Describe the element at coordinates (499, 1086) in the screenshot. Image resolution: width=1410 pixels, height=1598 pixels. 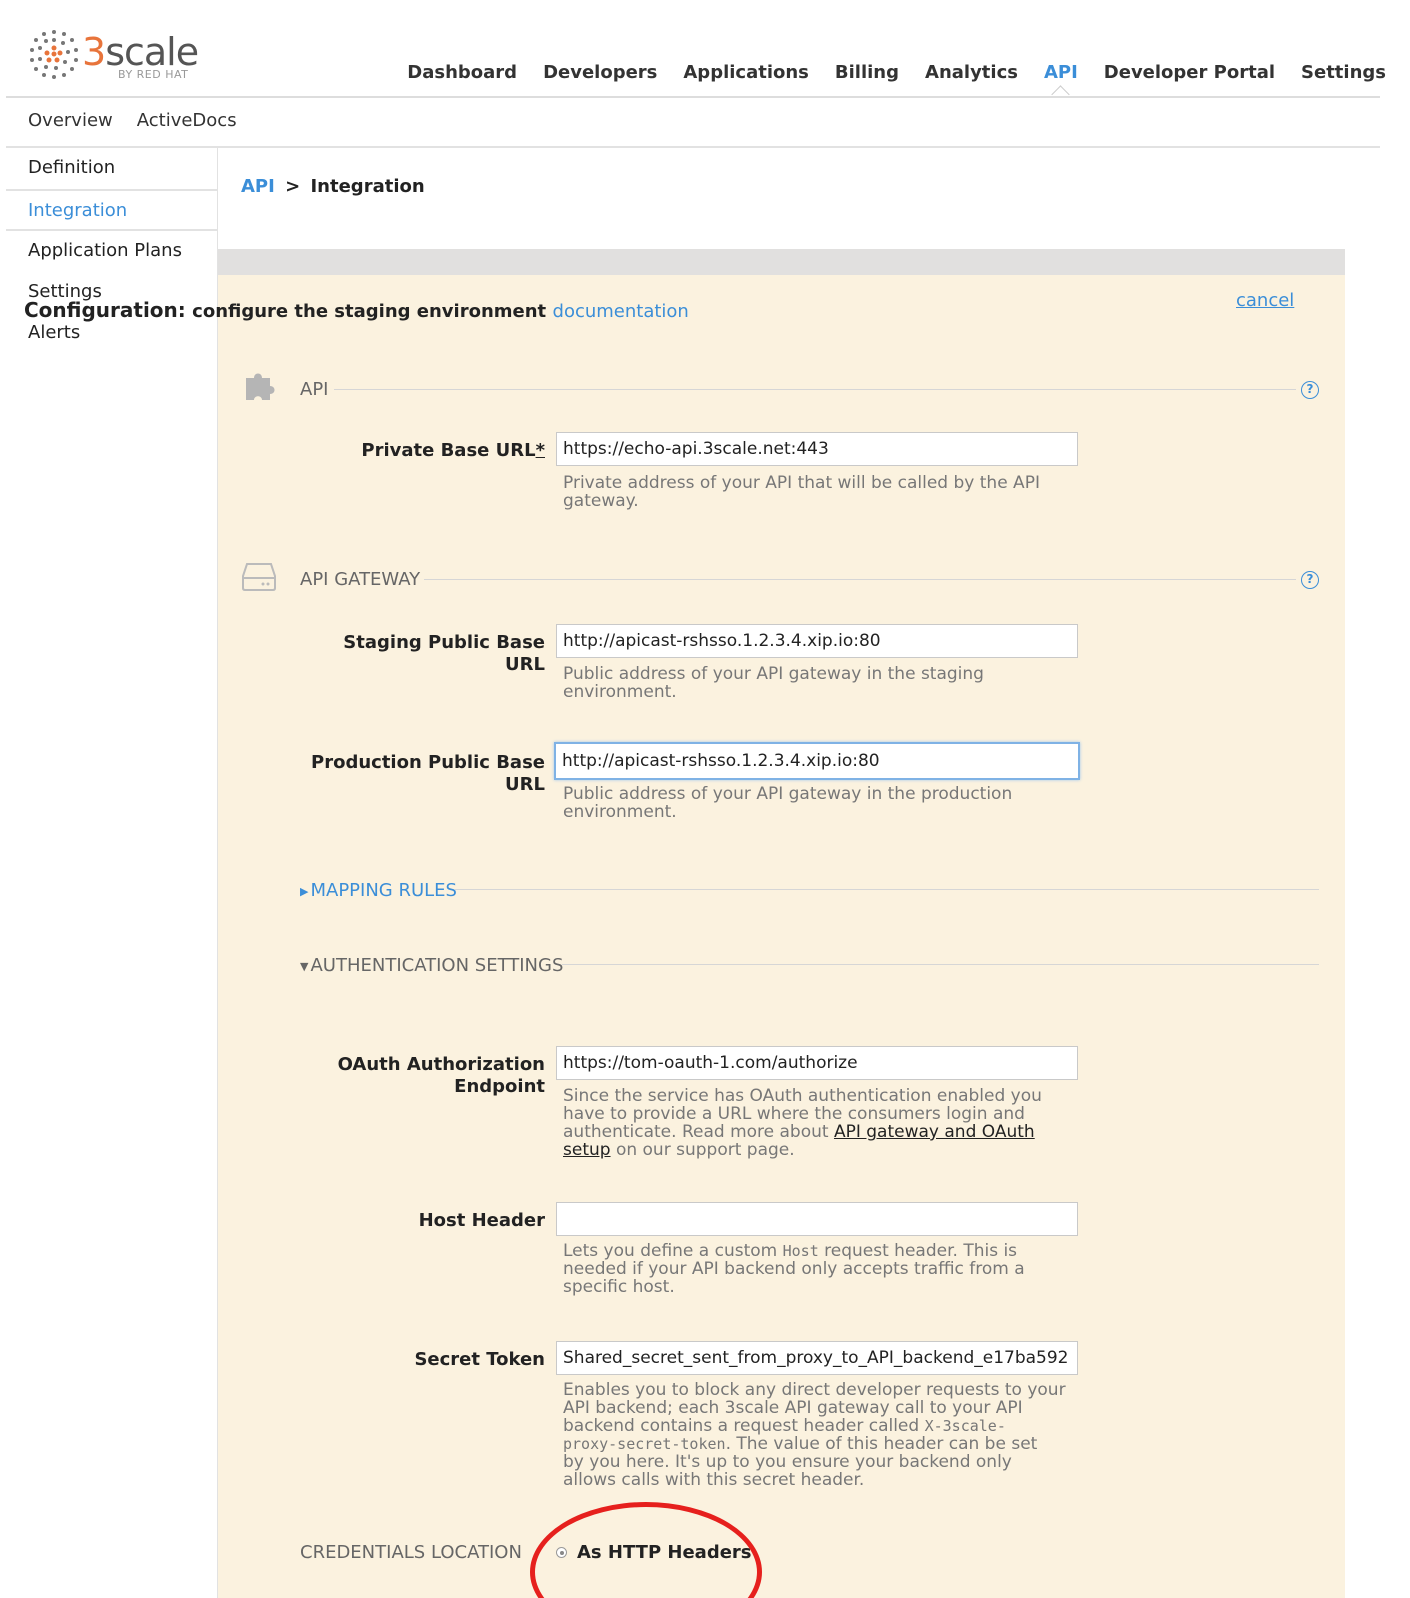
I see `oauth-endpoint-label-line2: Endpoint` at that location.